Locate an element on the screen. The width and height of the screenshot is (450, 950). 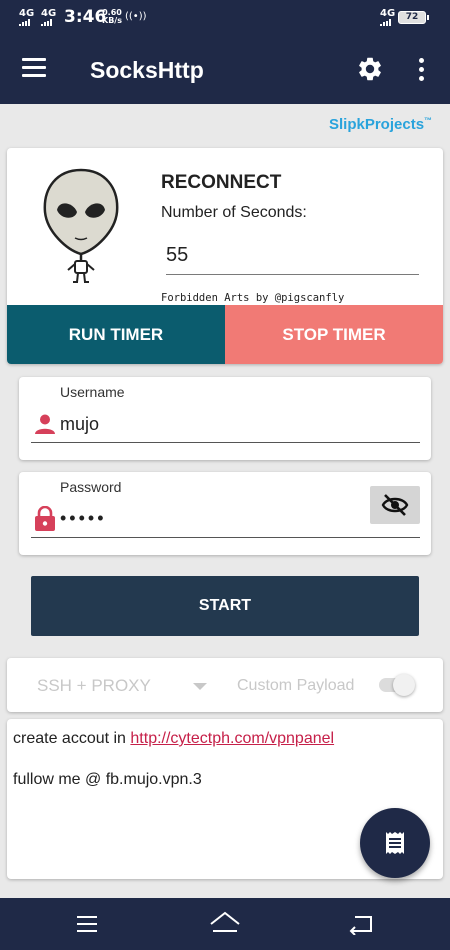
run-timer-button: RUN TIMER is located at coordinates (116, 334).